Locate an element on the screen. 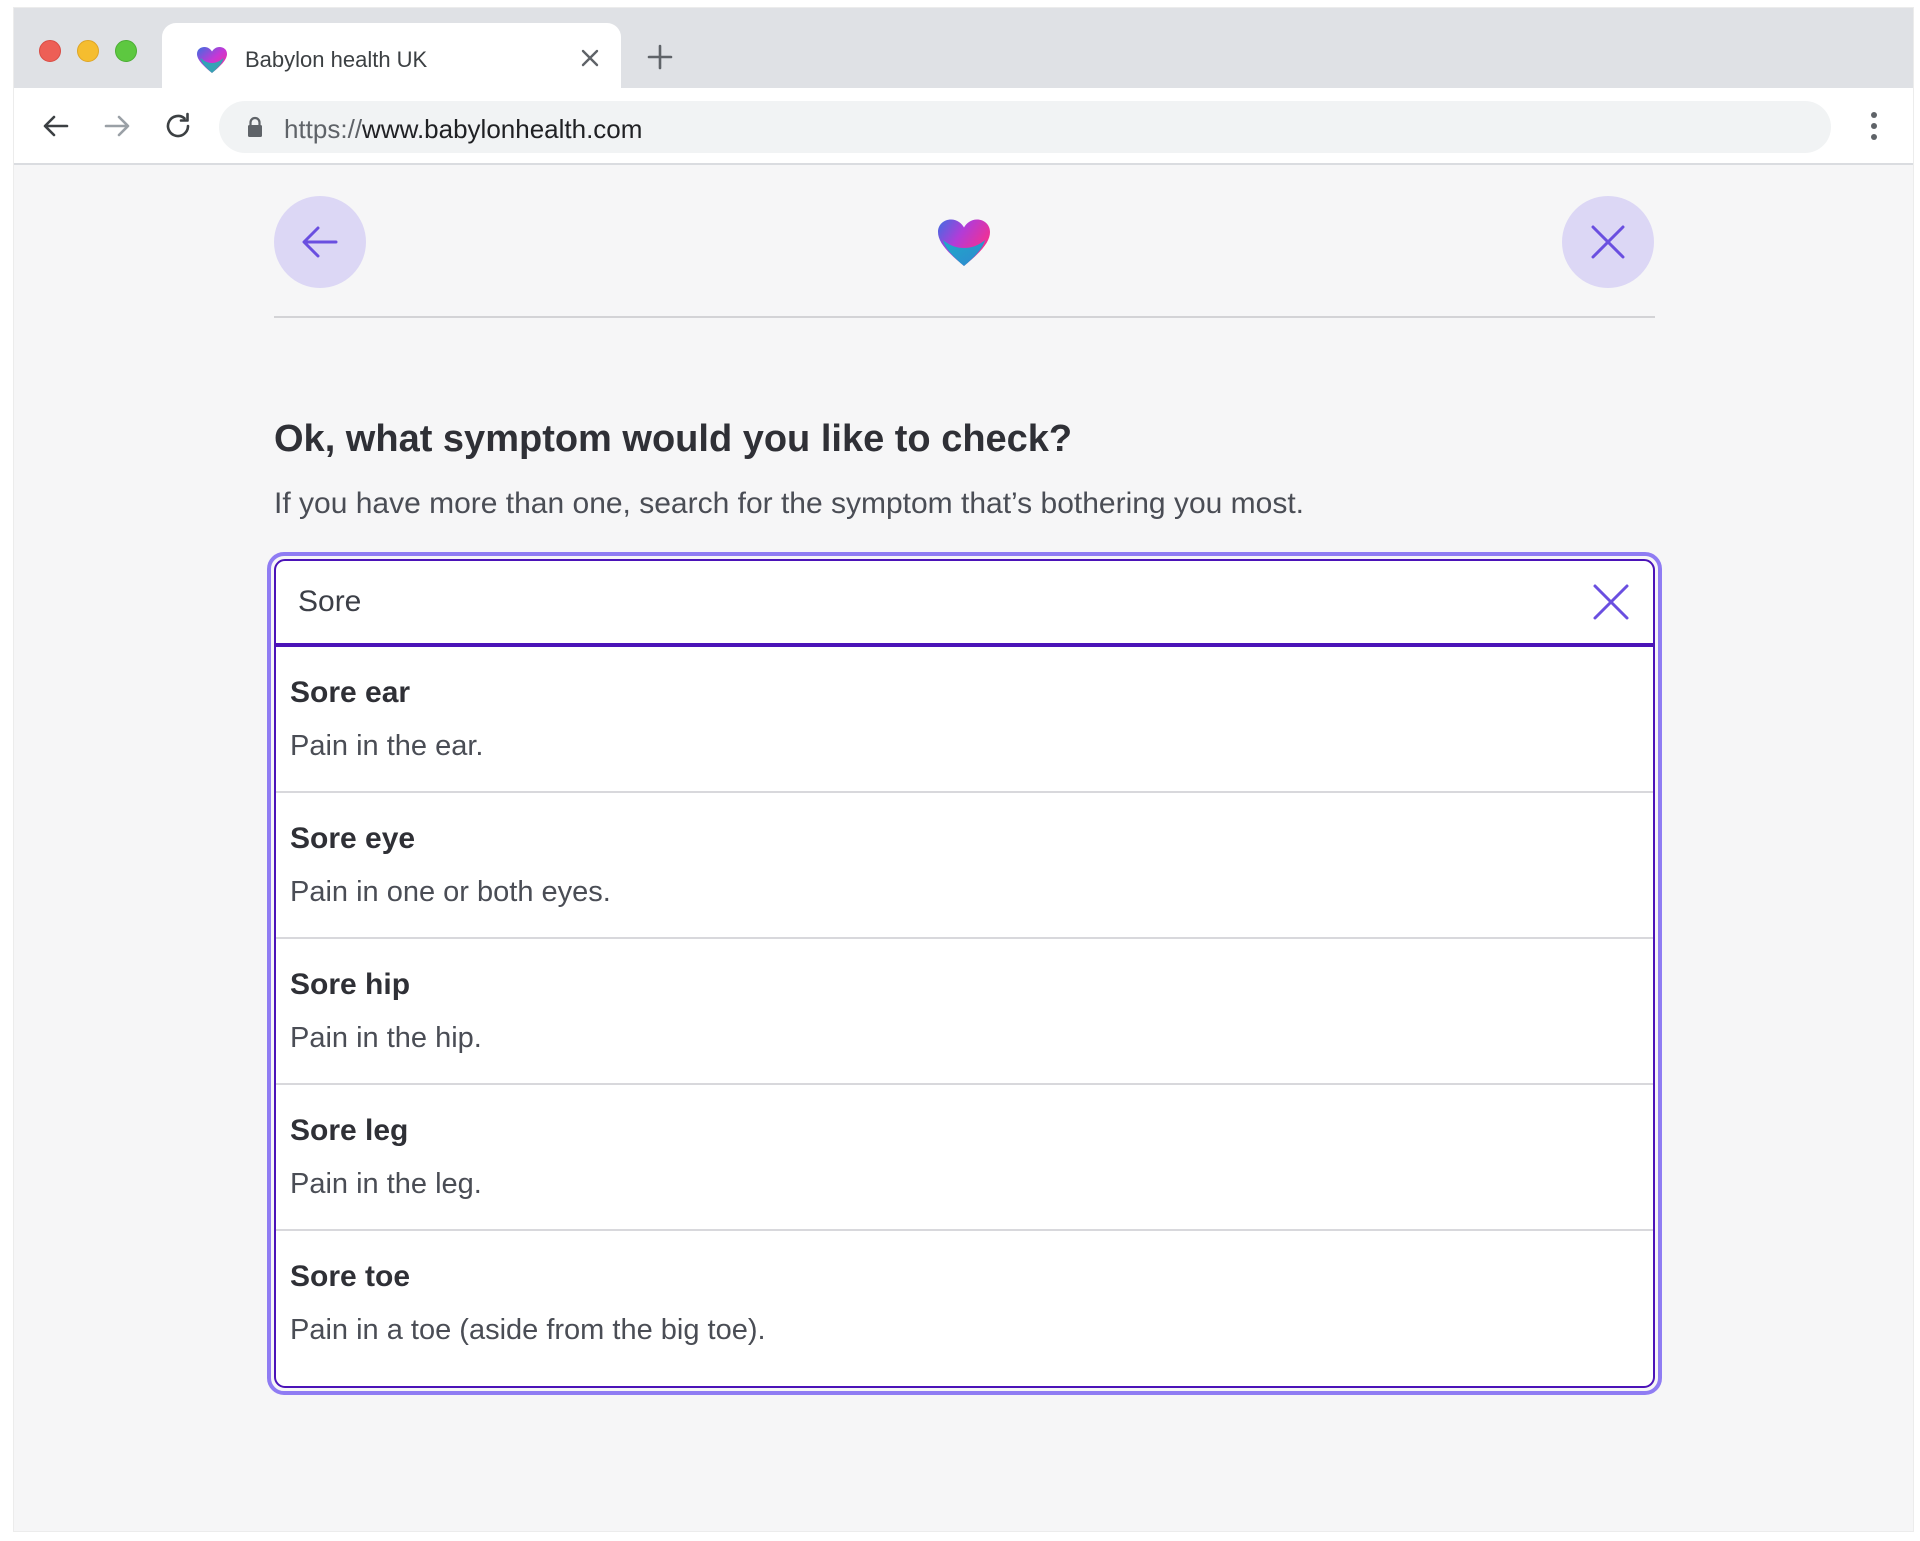  minimize-window-button is located at coordinates (88, 51).